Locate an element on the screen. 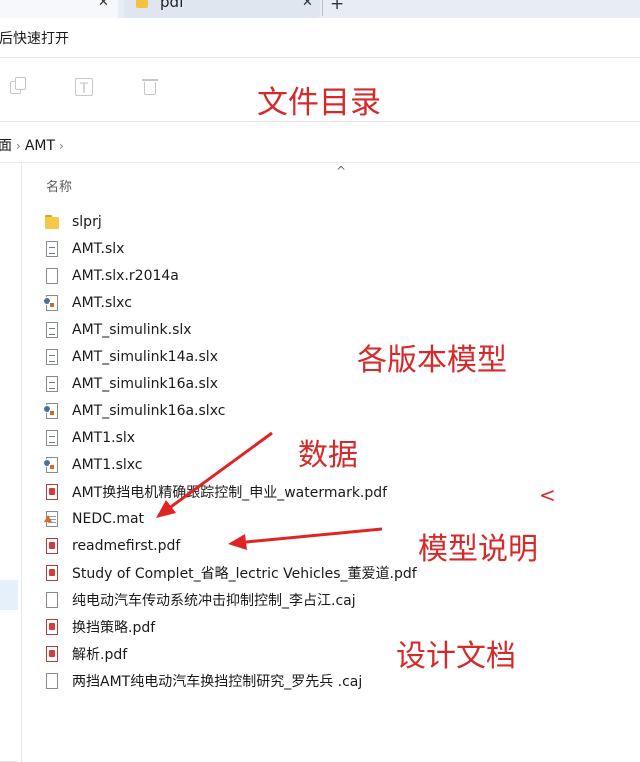 The height and width of the screenshot is (762, 640). file-item: AMT_simulink14a.slx is located at coordinates (324, 356).